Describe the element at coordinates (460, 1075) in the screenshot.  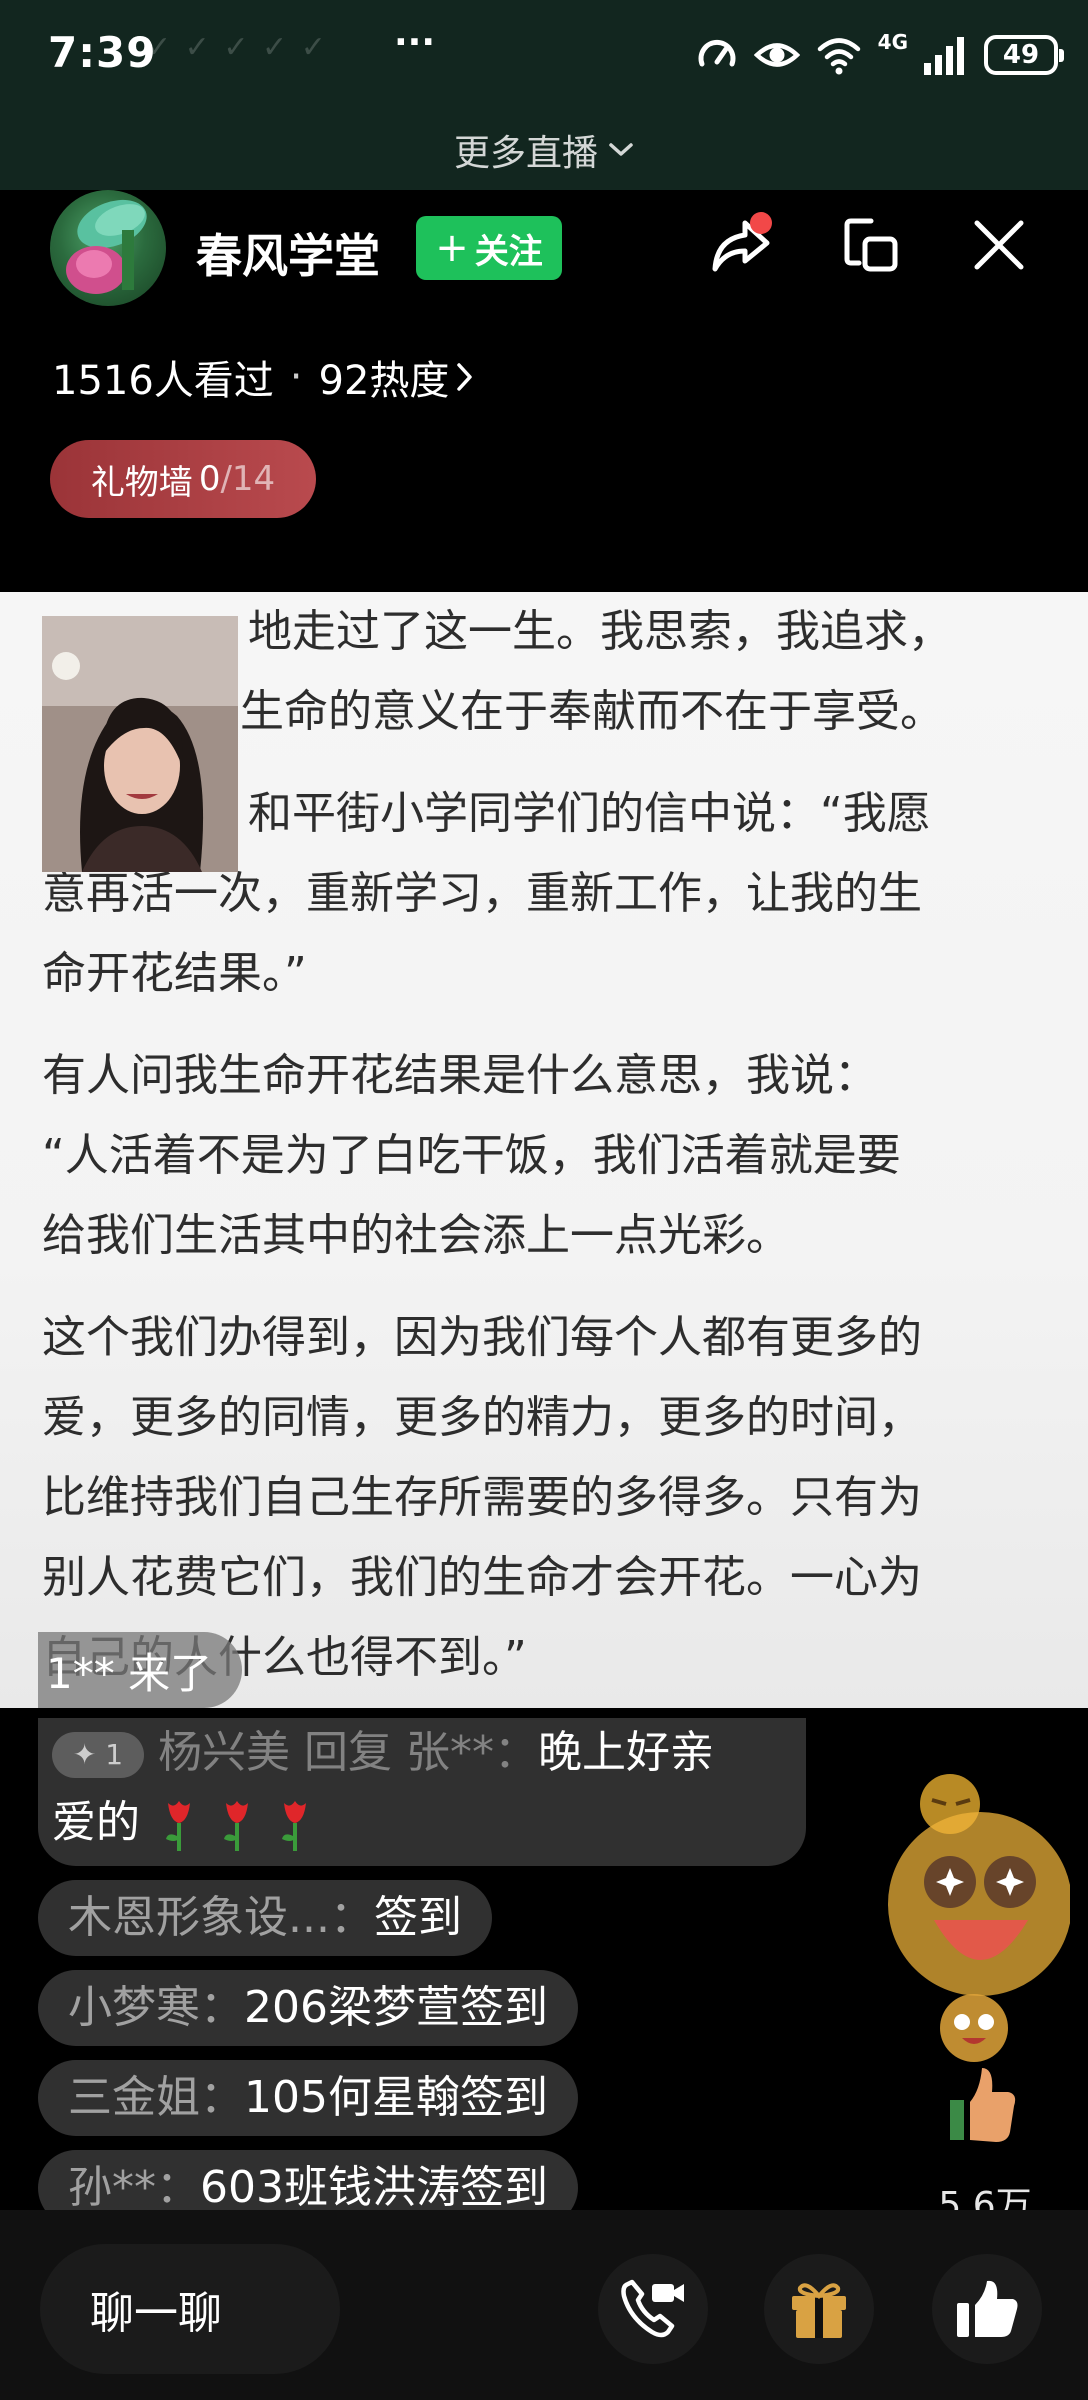
I see `doc-line: 有人问我生命开花结果是什么意思，我说：` at that location.